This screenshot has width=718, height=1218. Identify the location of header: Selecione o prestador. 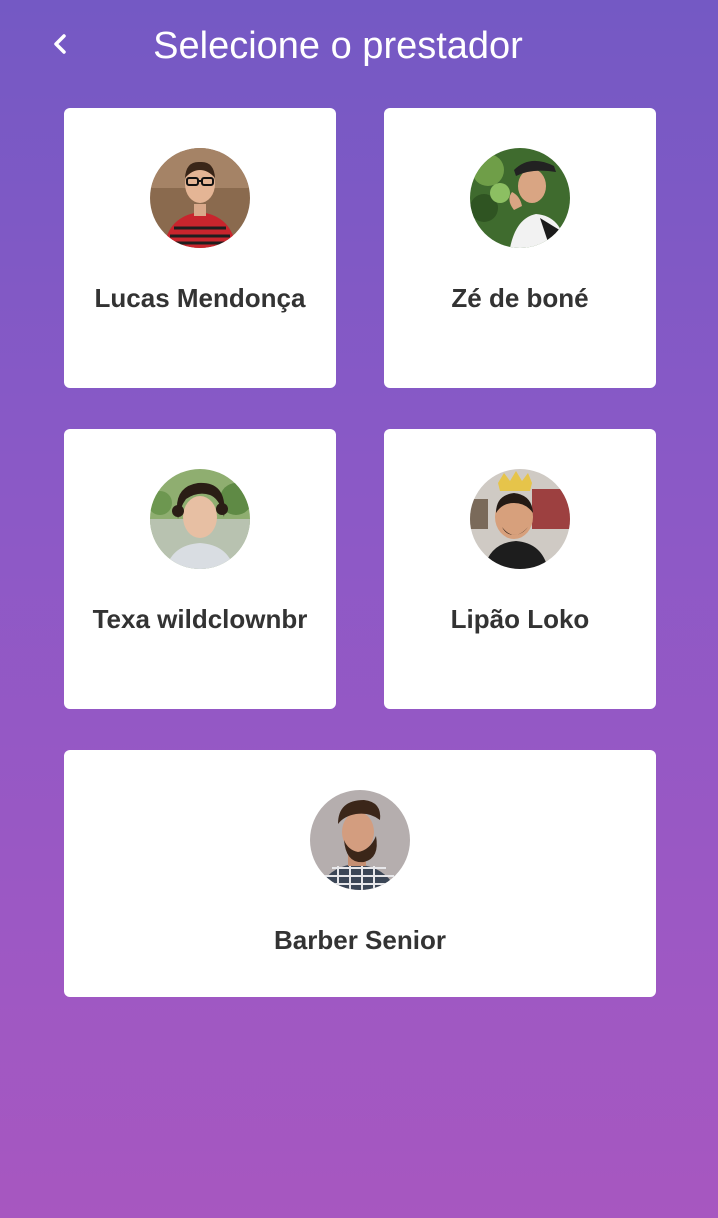
(359, 46).